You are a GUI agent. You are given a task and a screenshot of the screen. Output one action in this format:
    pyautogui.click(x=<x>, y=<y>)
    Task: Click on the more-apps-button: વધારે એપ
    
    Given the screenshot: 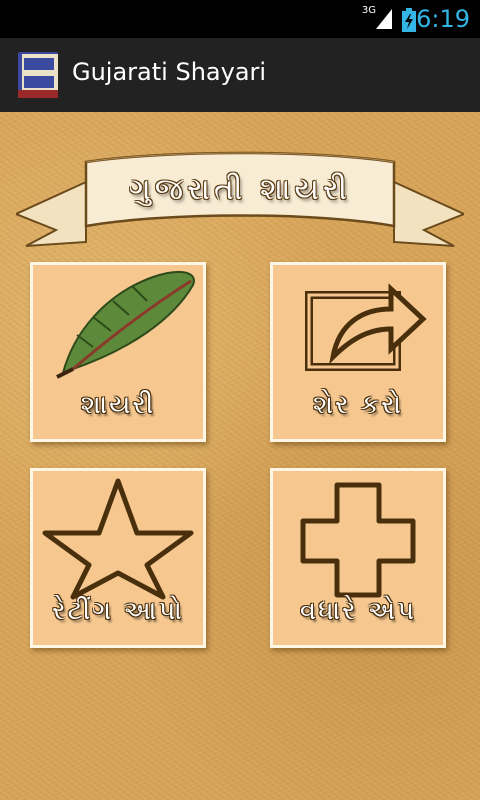 What is the action you would take?
    pyautogui.click(x=358, y=558)
    